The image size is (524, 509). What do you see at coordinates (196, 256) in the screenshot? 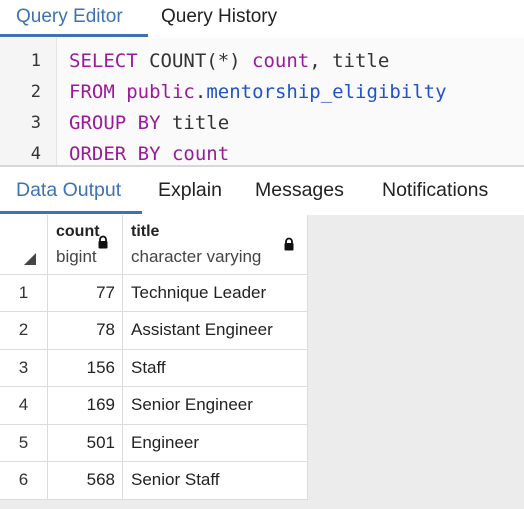
I see `column-type: character varying` at bounding box center [196, 256].